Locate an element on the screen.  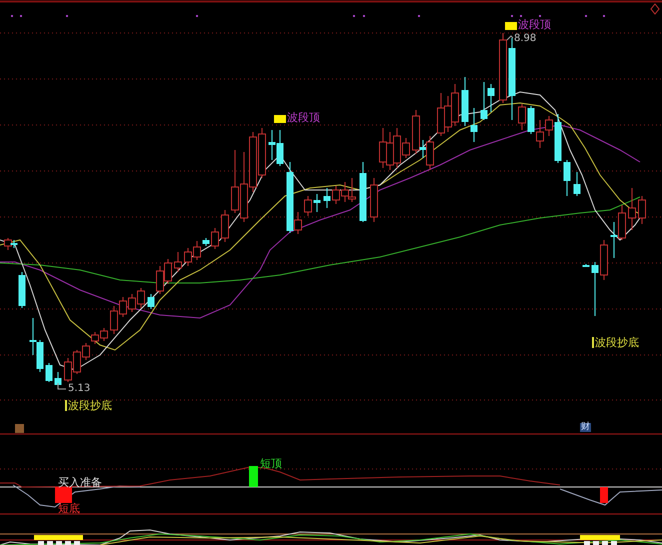
signal-label: 买入准备 is located at coordinates (80, 482).